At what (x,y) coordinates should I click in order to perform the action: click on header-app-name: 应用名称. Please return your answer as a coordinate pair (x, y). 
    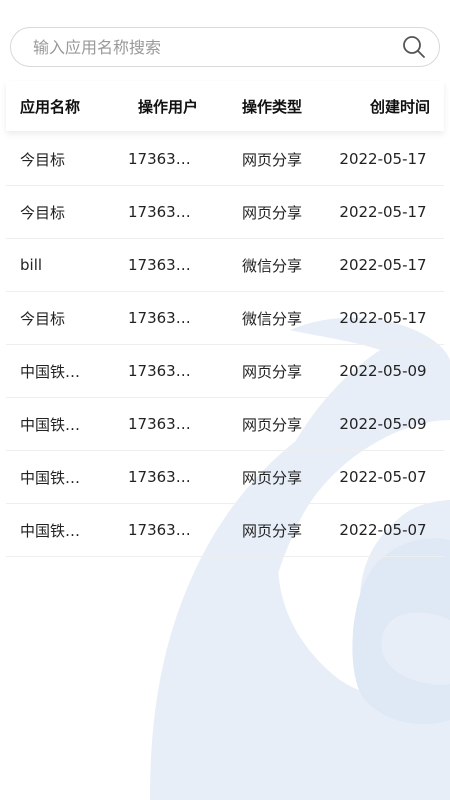
    Looking at the image, I should click on (50, 106).